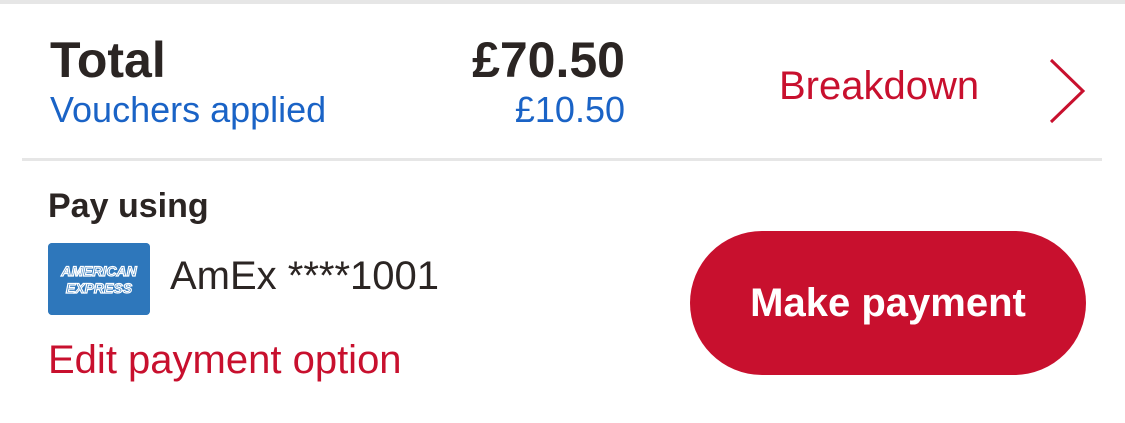  I want to click on total-label: Total, so click(108, 60).